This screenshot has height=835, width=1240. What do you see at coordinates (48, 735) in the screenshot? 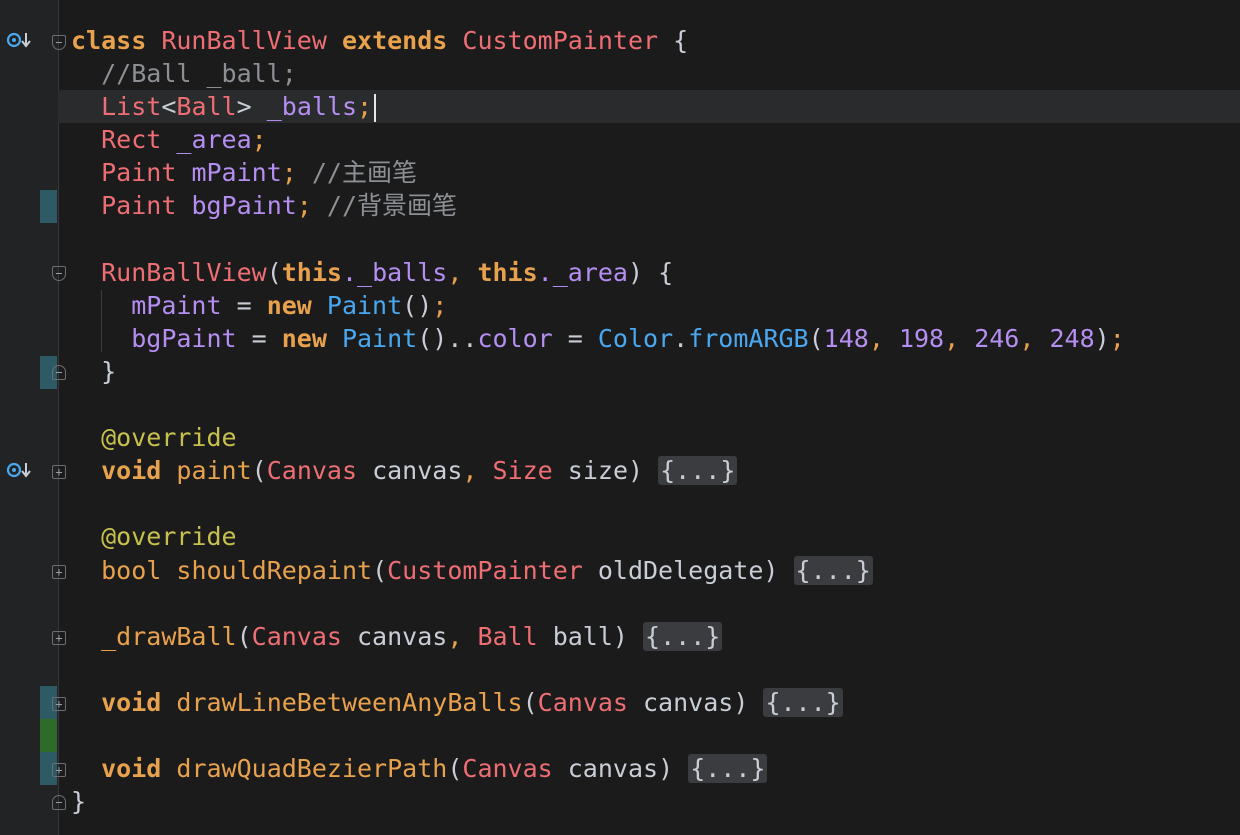
I see `change-marker-added` at bounding box center [48, 735].